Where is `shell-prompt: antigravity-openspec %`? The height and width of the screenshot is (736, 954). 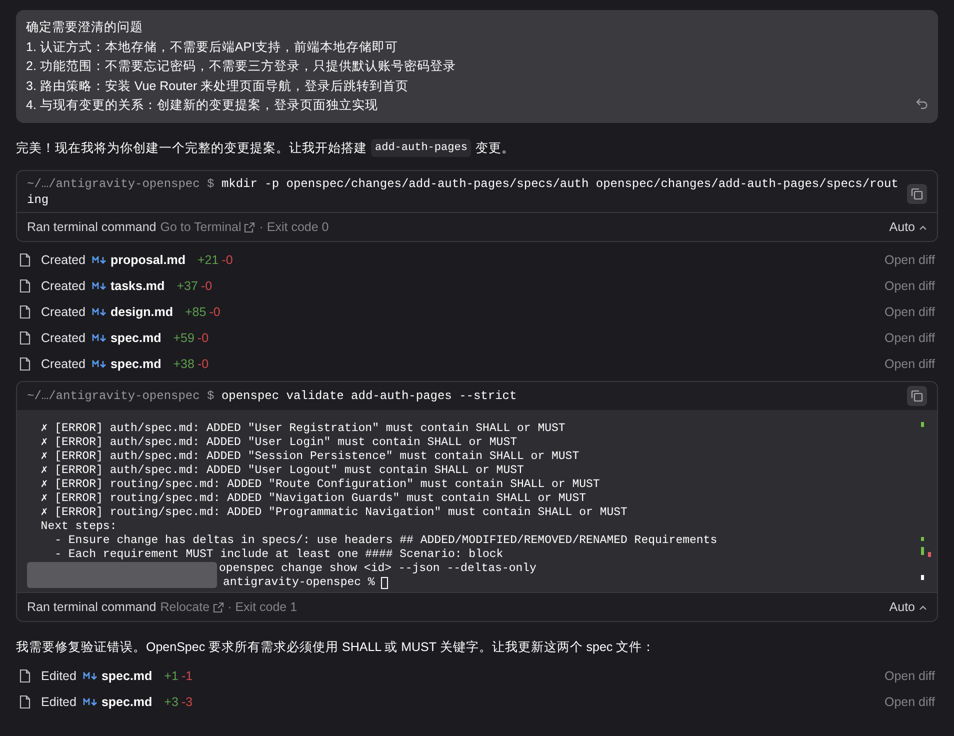
shell-prompt: antigravity-openspec % is located at coordinates (299, 583).